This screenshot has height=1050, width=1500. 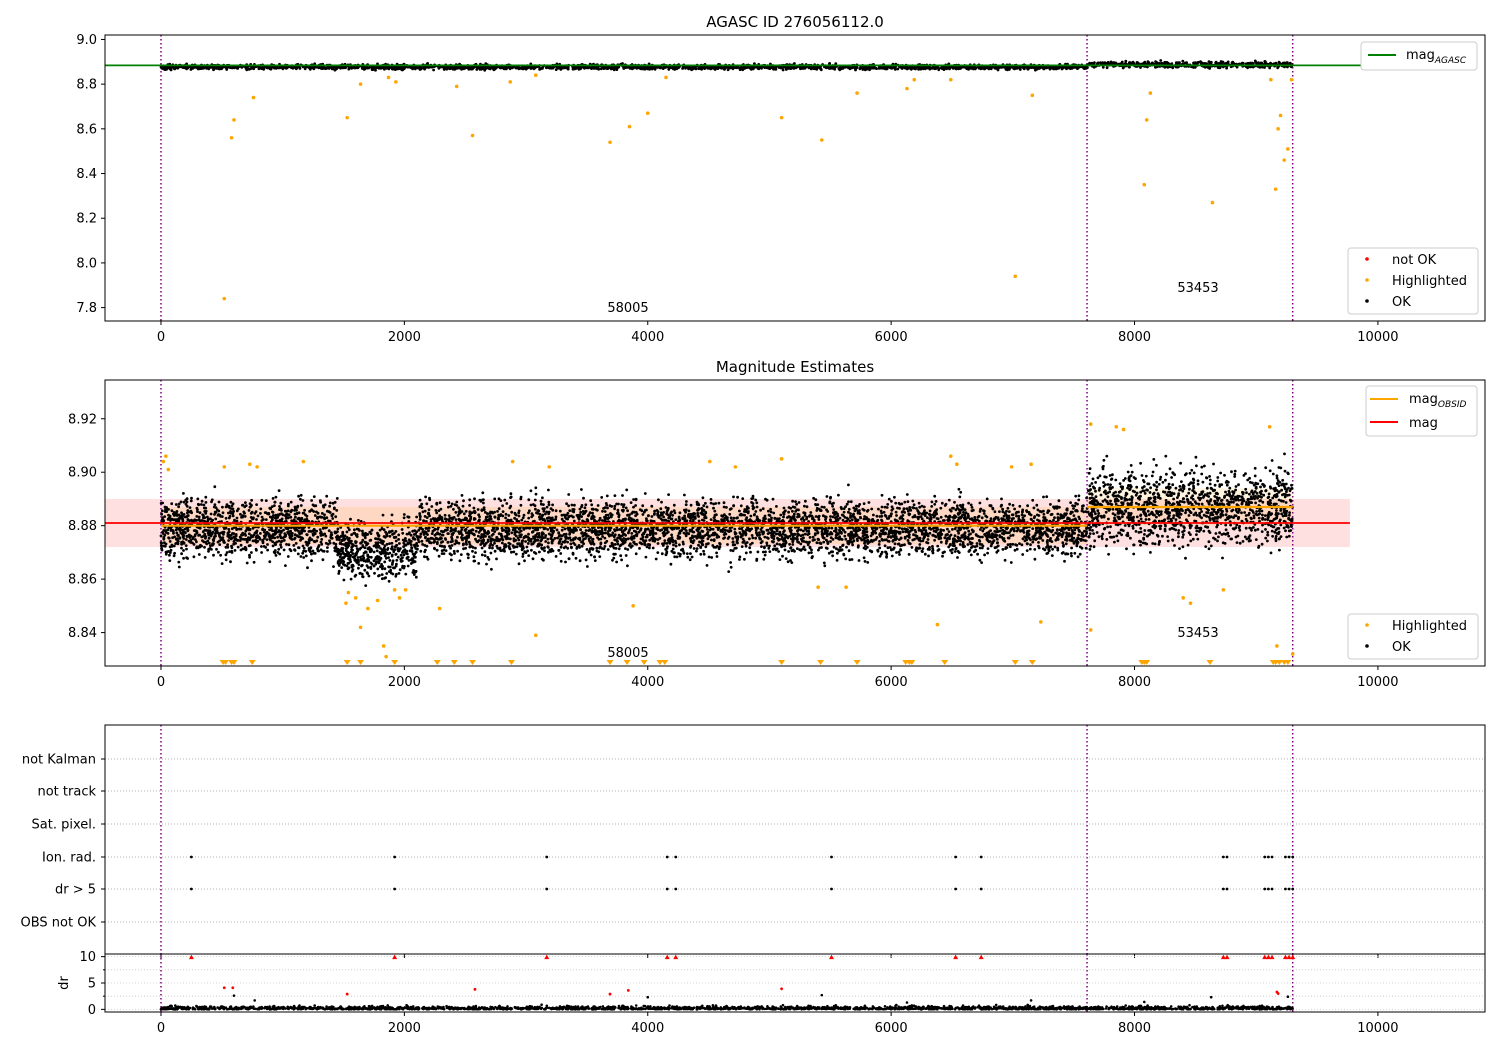 What do you see at coordinates (1197, 288) in the screenshot?
I see `panel1-obsid-label-2: 53453` at bounding box center [1197, 288].